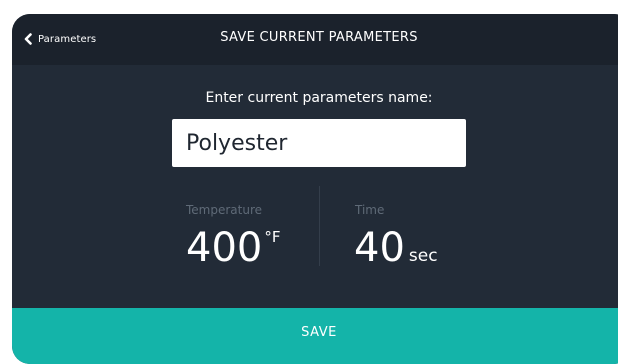  Describe the element at coordinates (319, 98) in the screenshot. I see `name-prompt: Enter current parameters name:` at that location.